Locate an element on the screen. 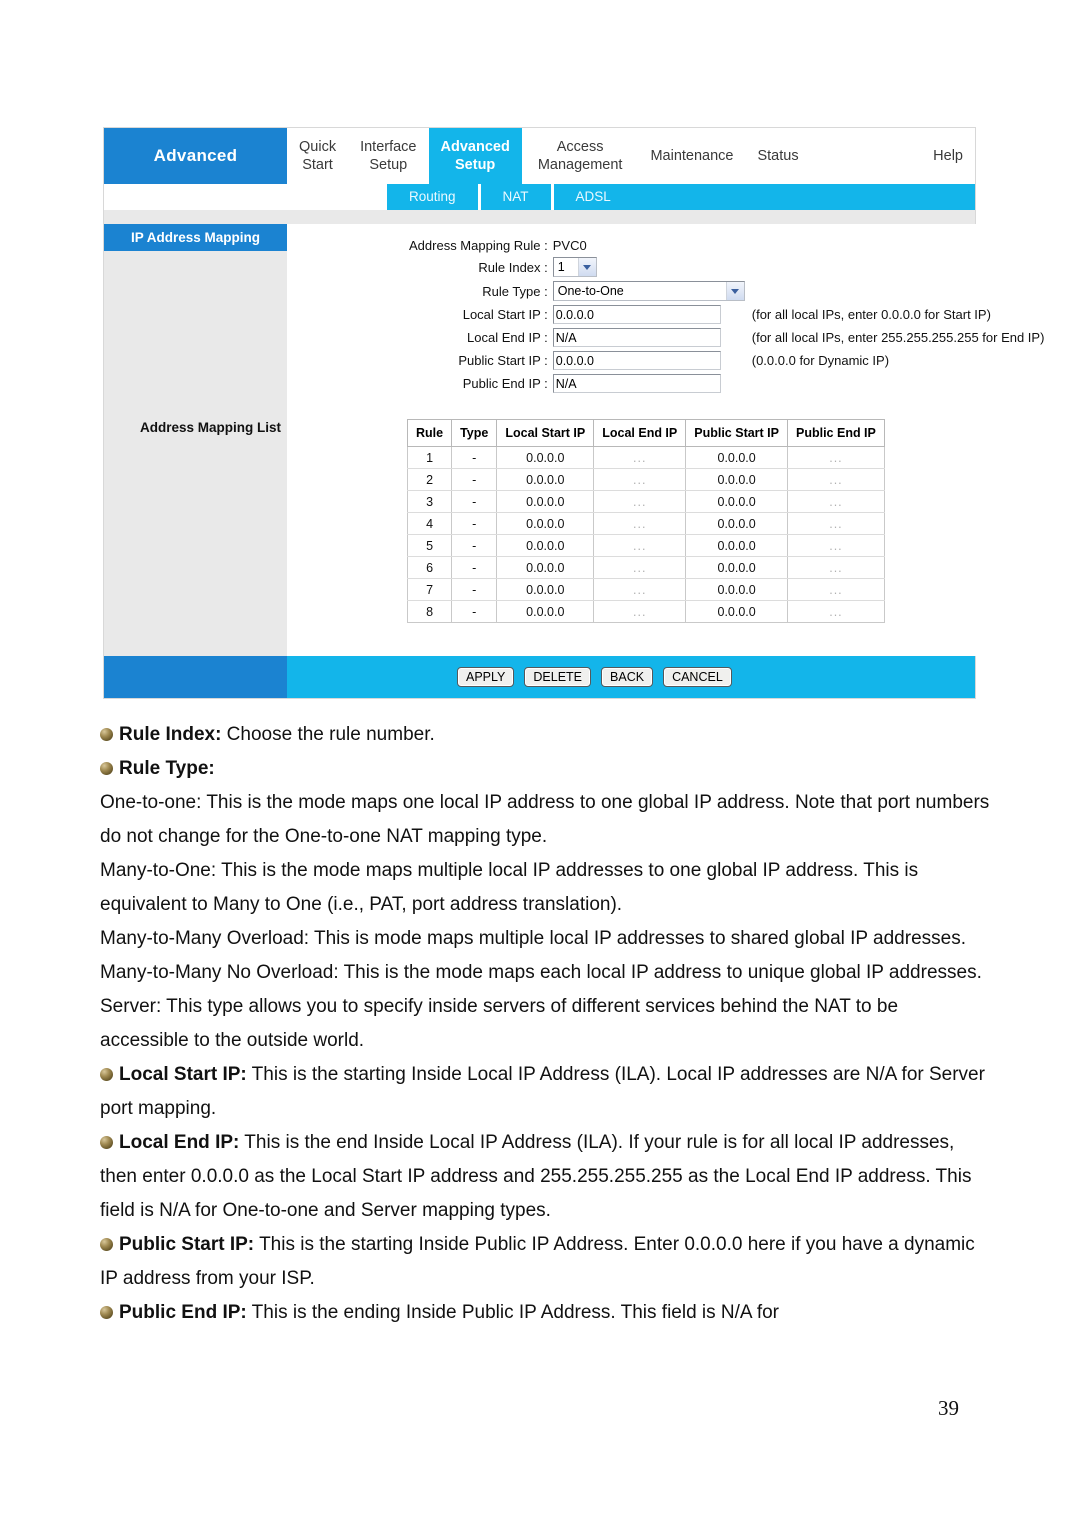 This screenshot has height=1525, width=1080. para-rule-type-heading: Rule Type: is located at coordinates (545, 769).